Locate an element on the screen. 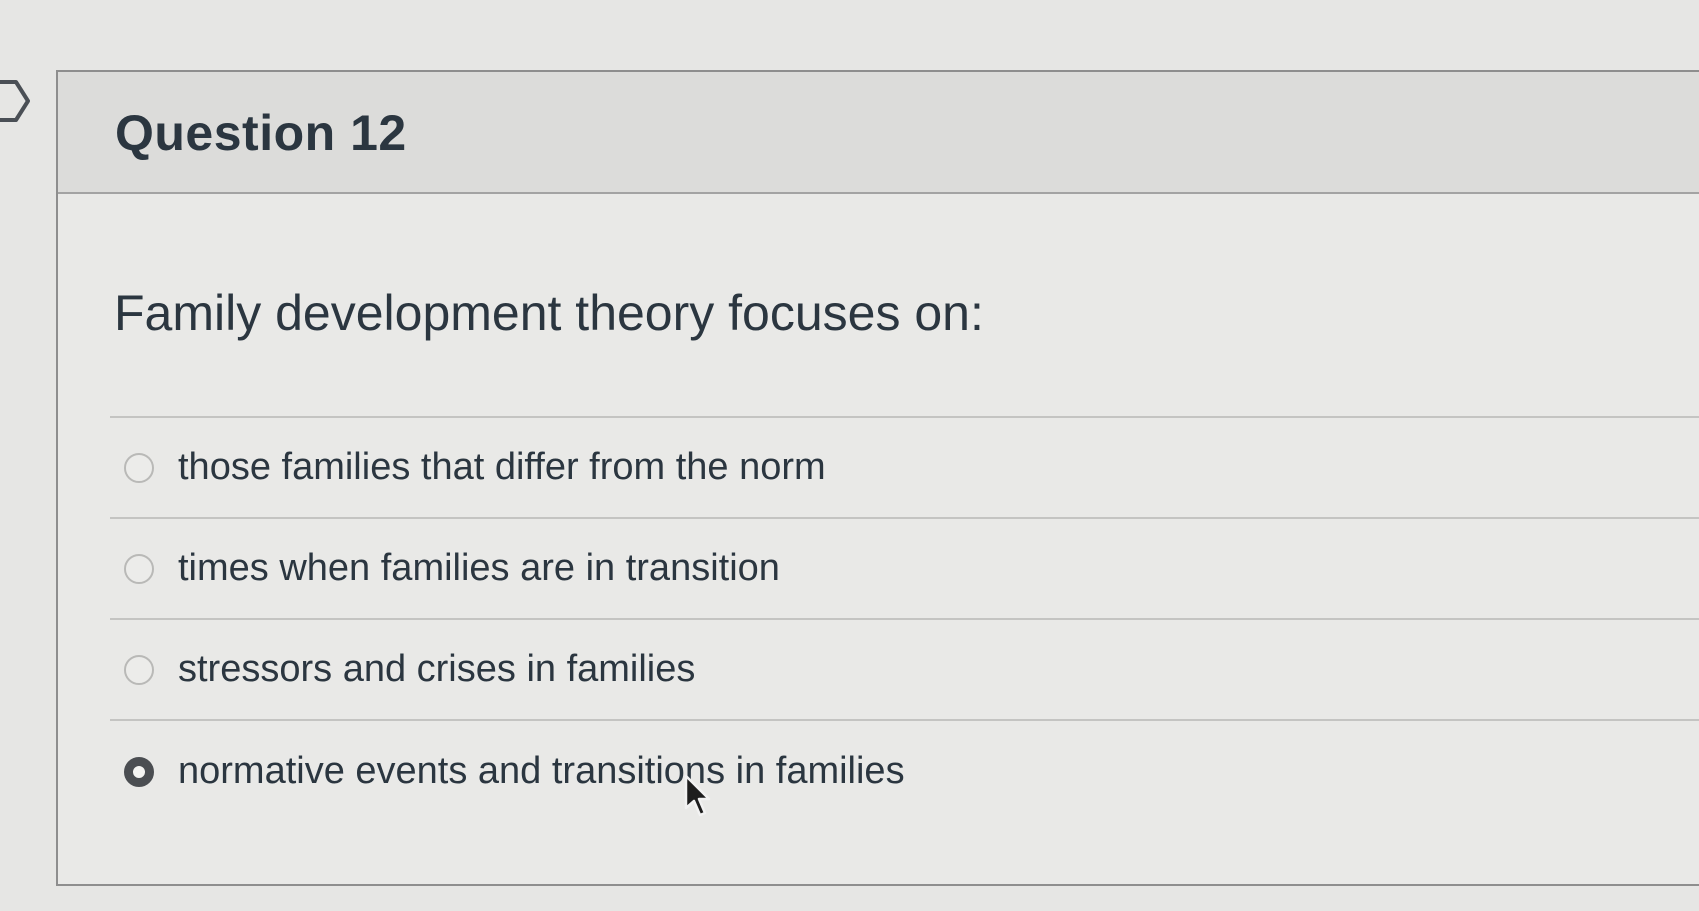 Image resolution: width=1699 pixels, height=911 pixels. question-header: Question 12 is located at coordinates (878, 133).